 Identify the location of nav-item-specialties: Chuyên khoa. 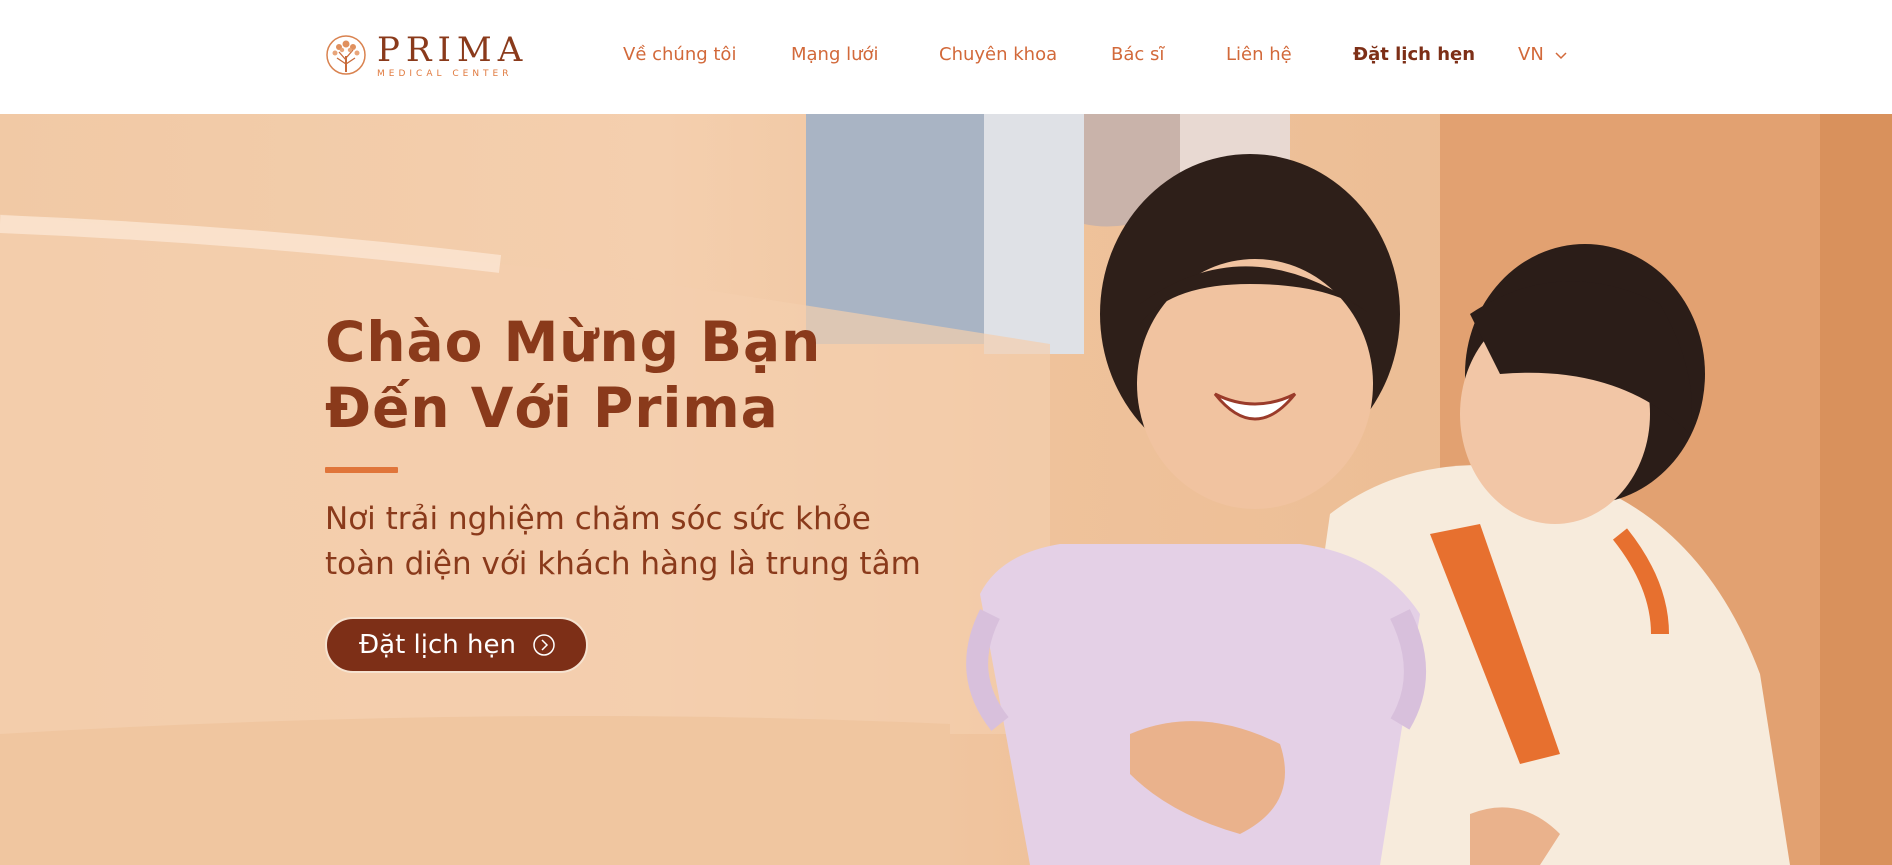
(998, 54).